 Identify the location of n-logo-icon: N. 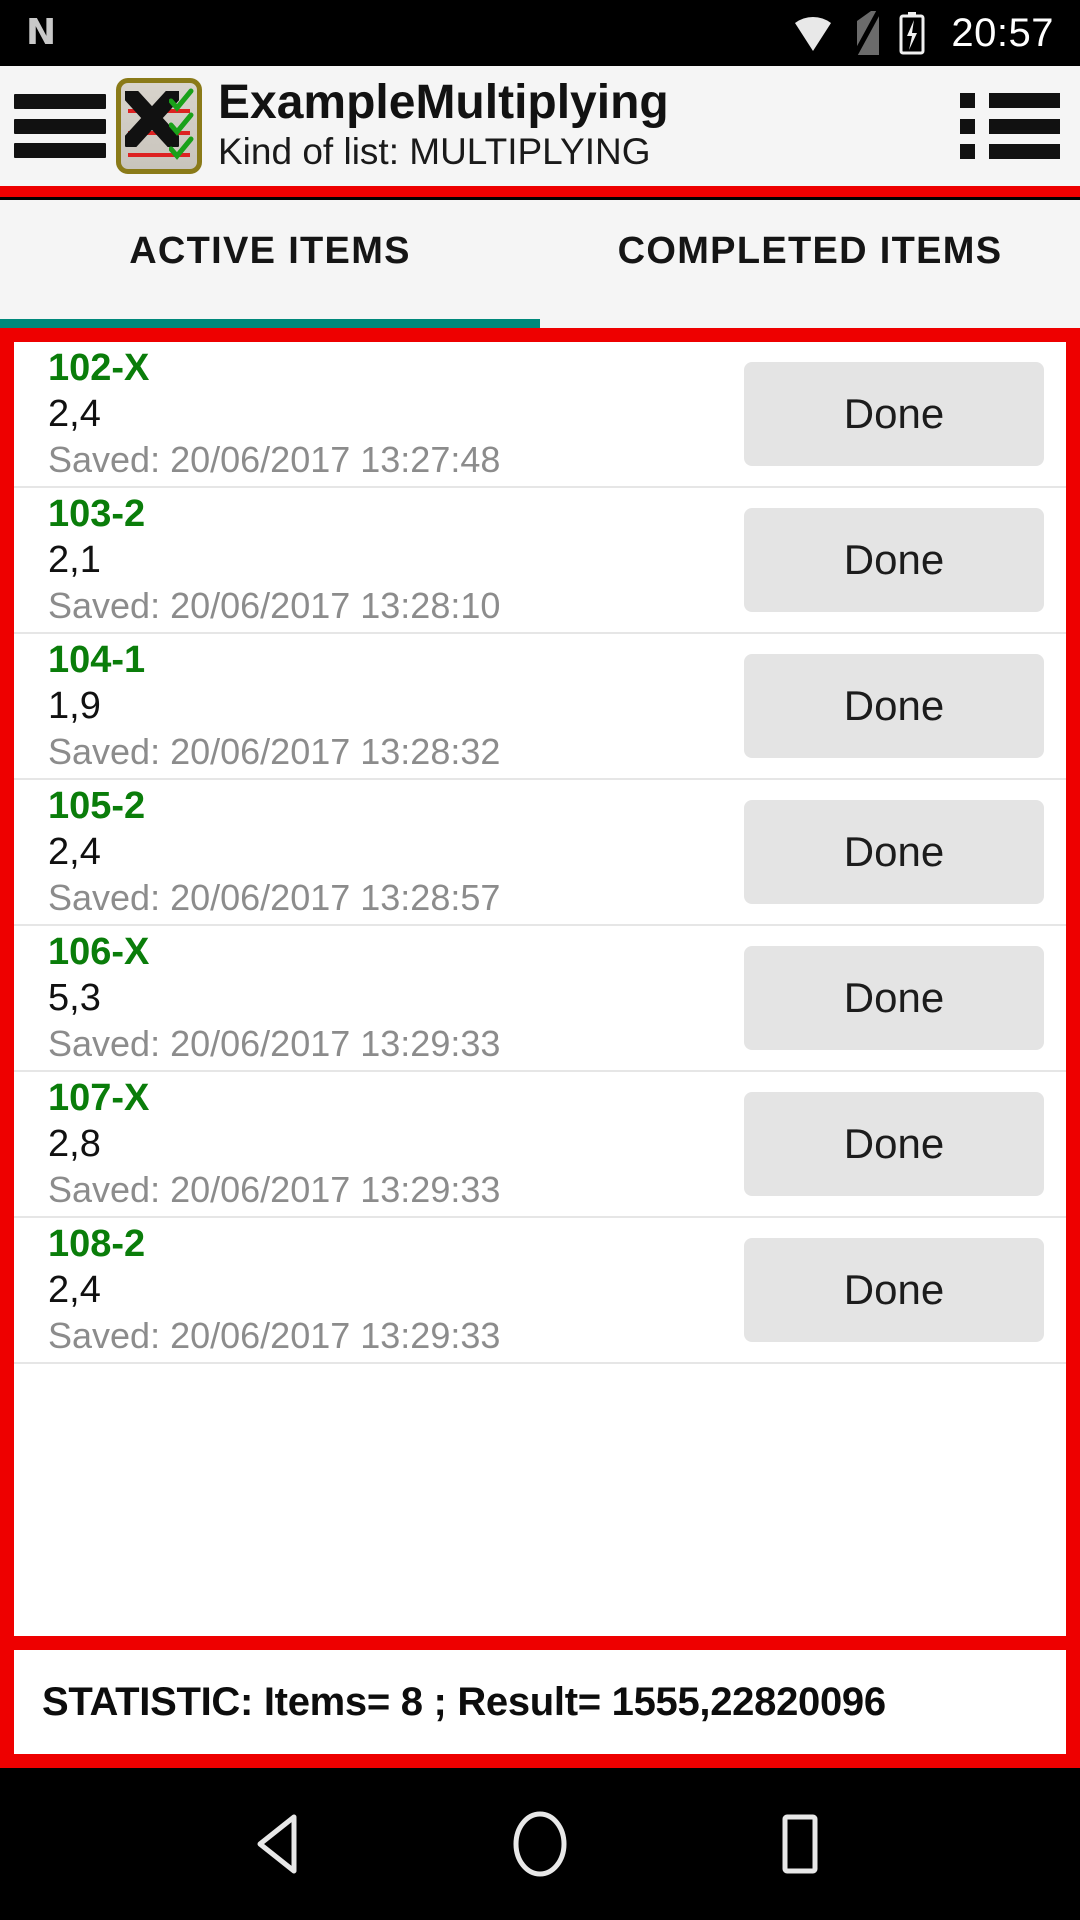
(41, 32).